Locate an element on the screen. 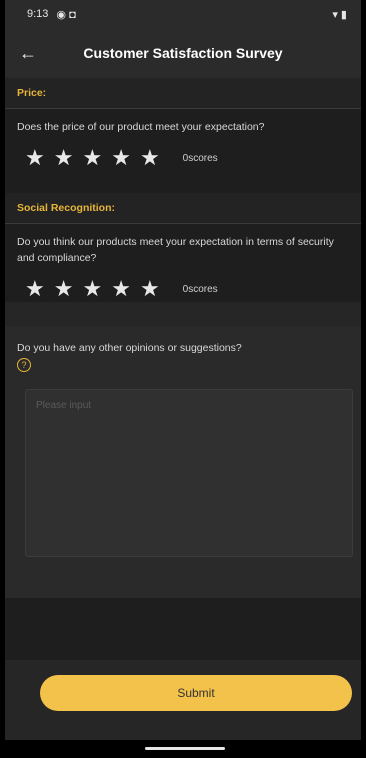 The height and width of the screenshot is (758, 366). system-nav-bar is located at coordinates (183, 749).